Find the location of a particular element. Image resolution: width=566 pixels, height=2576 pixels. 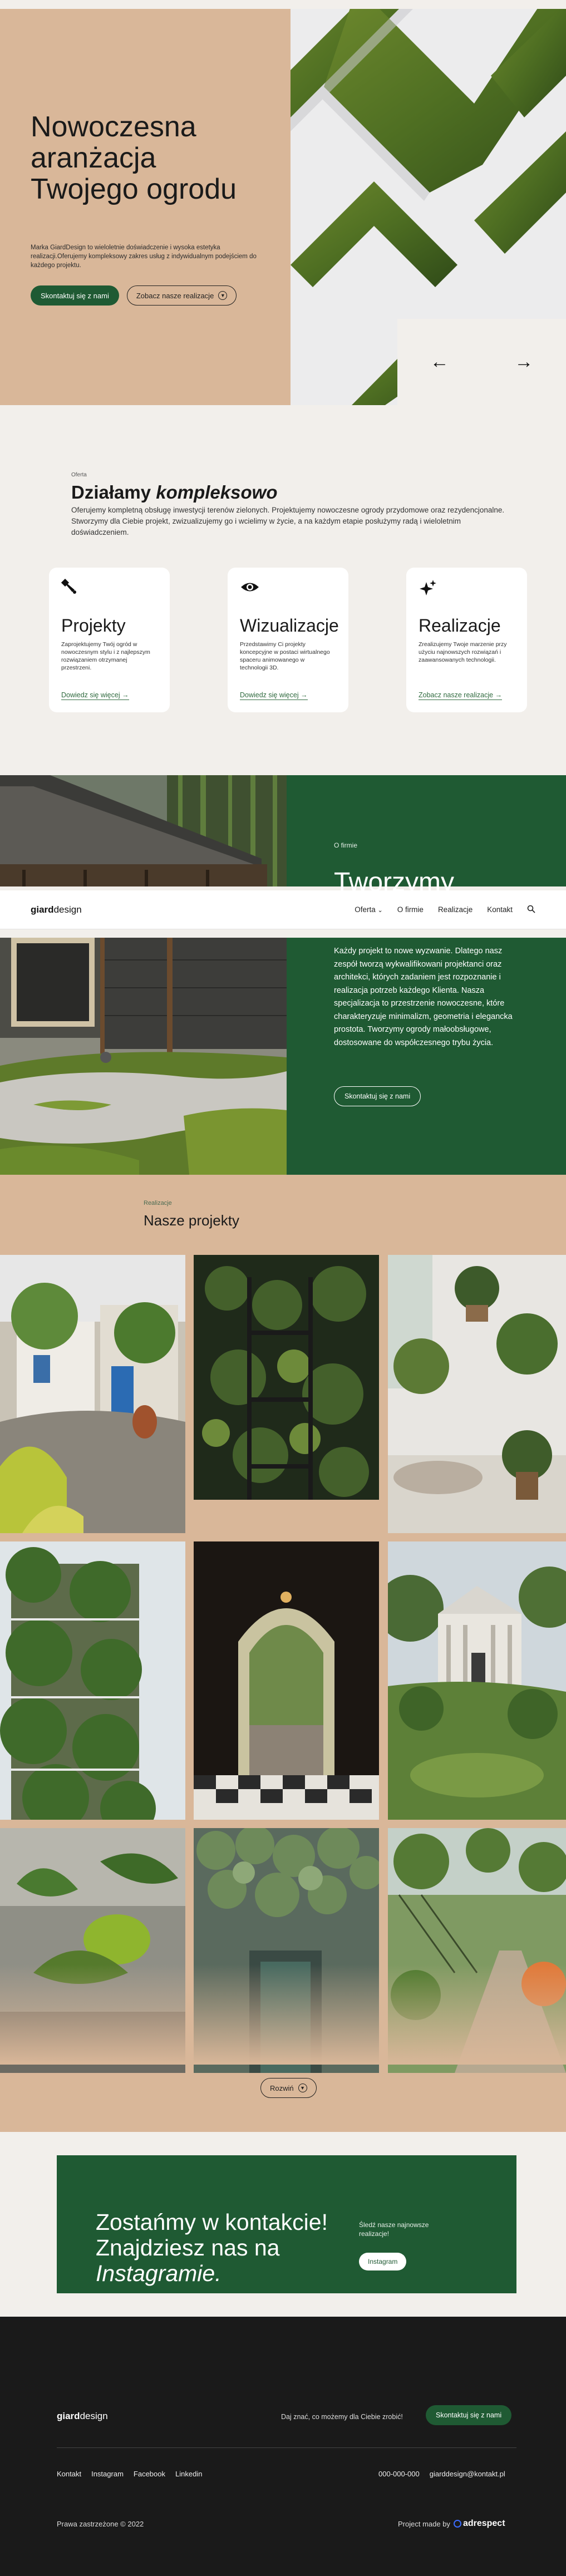

about-contact-button: Skontaktuj się z nami is located at coordinates (377, 1096).